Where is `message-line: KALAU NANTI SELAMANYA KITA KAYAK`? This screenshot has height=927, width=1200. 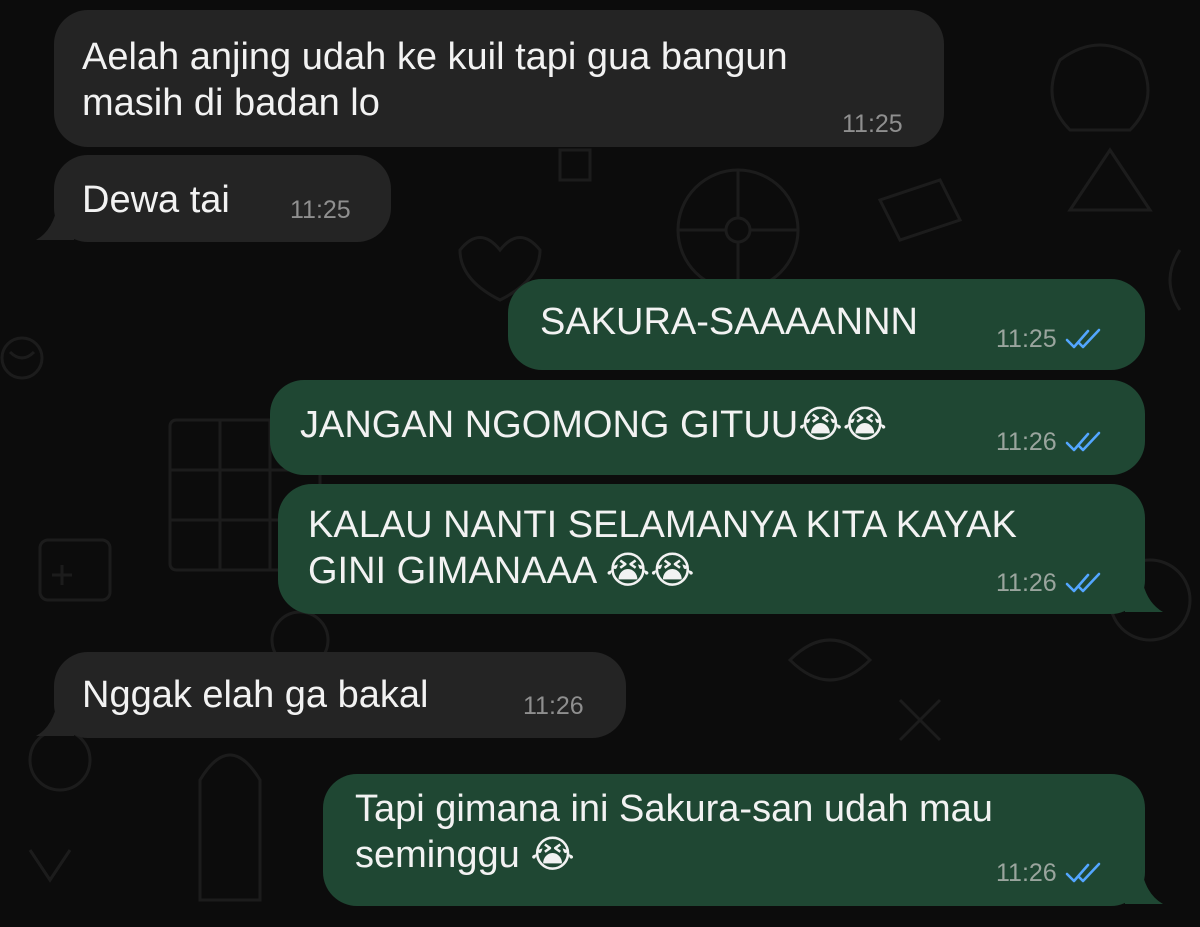 message-line: KALAU NANTI SELAMANYA KITA KAYAK is located at coordinates (662, 525).